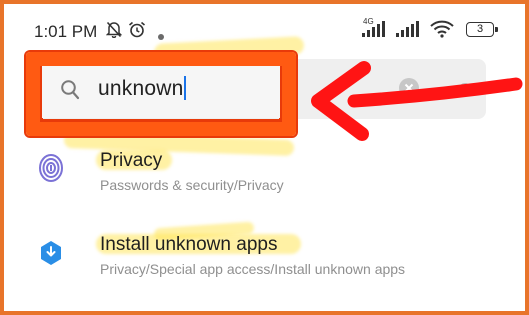 The image size is (529, 315). Describe the element at coordinates (70, 92) in the screenshot. I see `search-icon` at that location.